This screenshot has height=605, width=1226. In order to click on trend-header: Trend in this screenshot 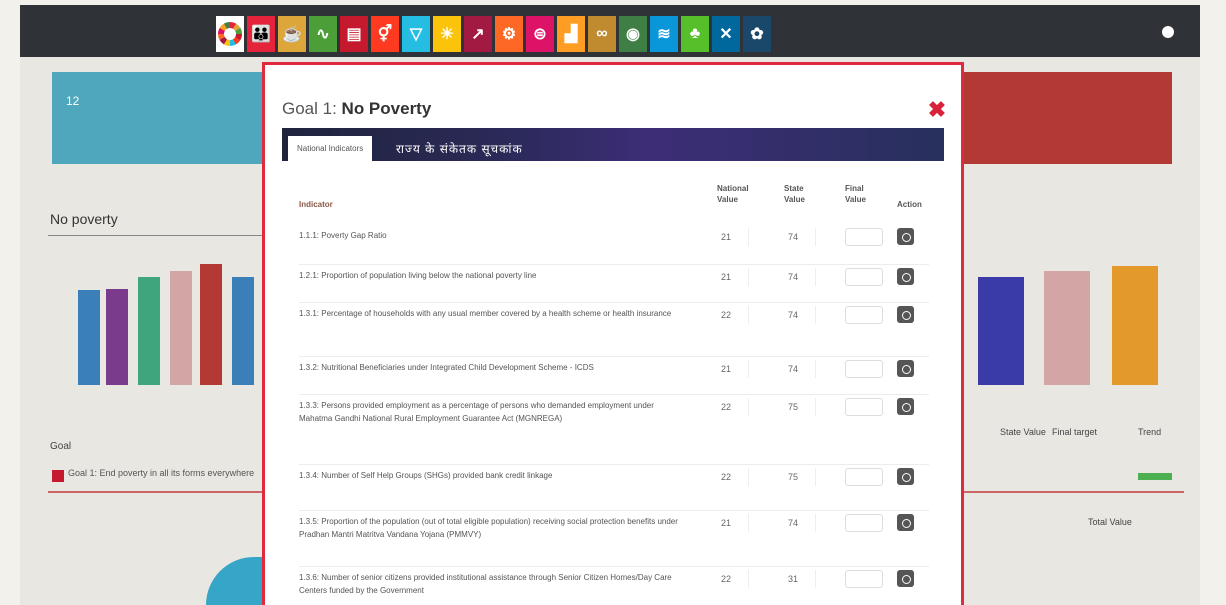, I will do `click(1150, 432)`.